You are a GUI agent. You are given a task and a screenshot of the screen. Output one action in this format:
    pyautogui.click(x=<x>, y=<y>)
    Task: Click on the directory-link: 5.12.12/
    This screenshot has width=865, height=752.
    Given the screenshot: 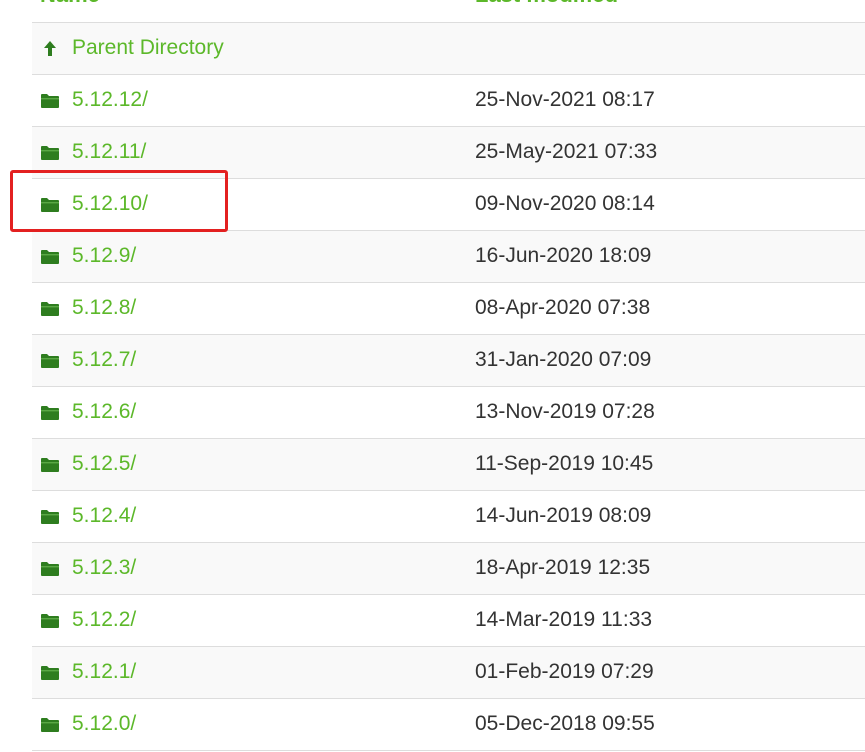 What is the action you would take?
    pyautogui.click(x=110, y=100)
    